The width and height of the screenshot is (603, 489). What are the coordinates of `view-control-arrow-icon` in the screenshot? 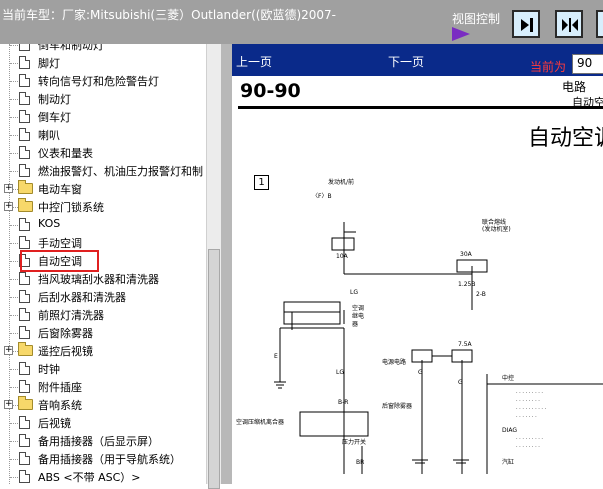 It's located at (461, 34).